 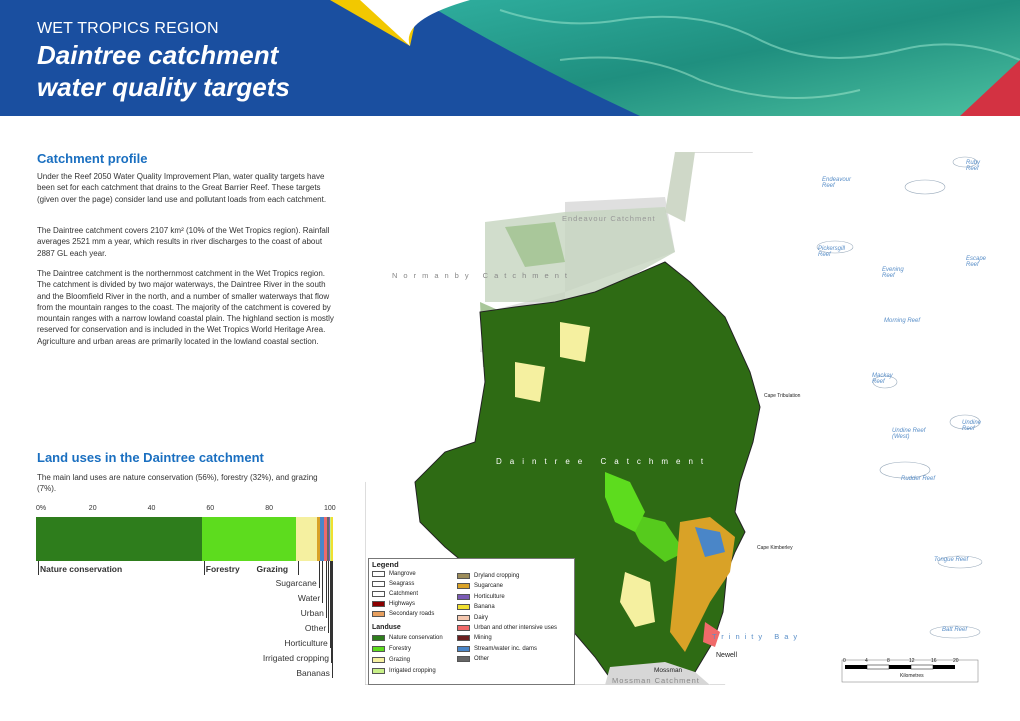 What do you see at coordinates (92, 508) in the screenshot?
I see `axis-tick-label: 20` at bounding box center [92, 508].